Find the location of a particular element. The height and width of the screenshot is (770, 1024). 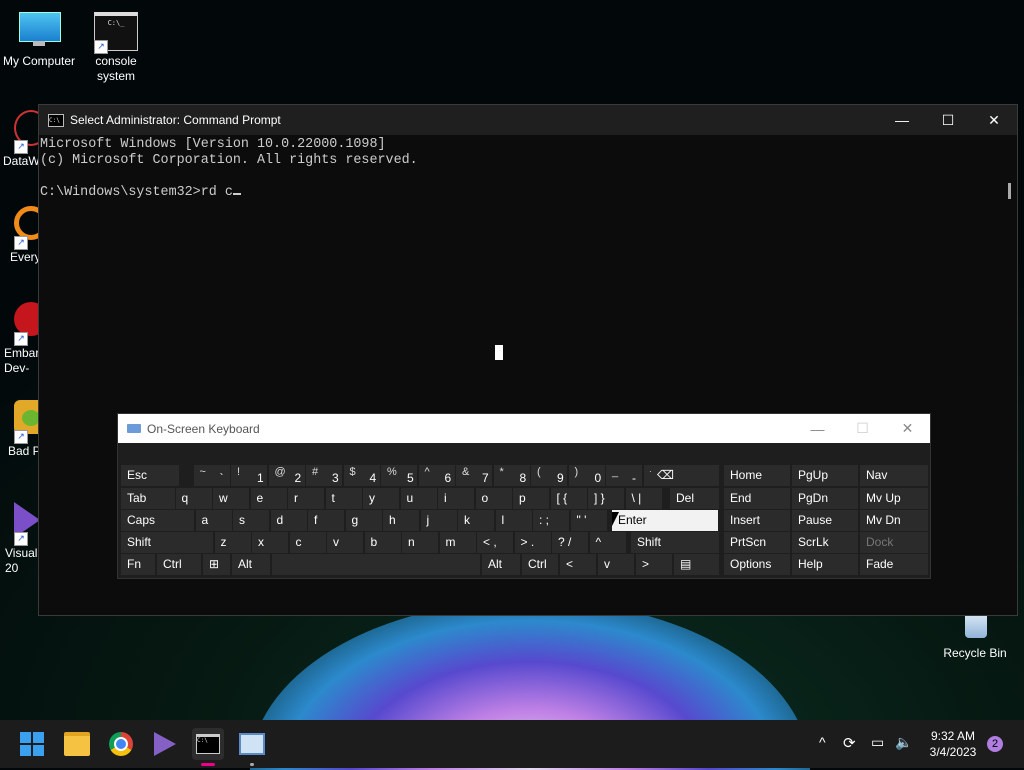

desktop-icon-console-system: C:\_ ↗ console system is located at coordinates (116, 47).